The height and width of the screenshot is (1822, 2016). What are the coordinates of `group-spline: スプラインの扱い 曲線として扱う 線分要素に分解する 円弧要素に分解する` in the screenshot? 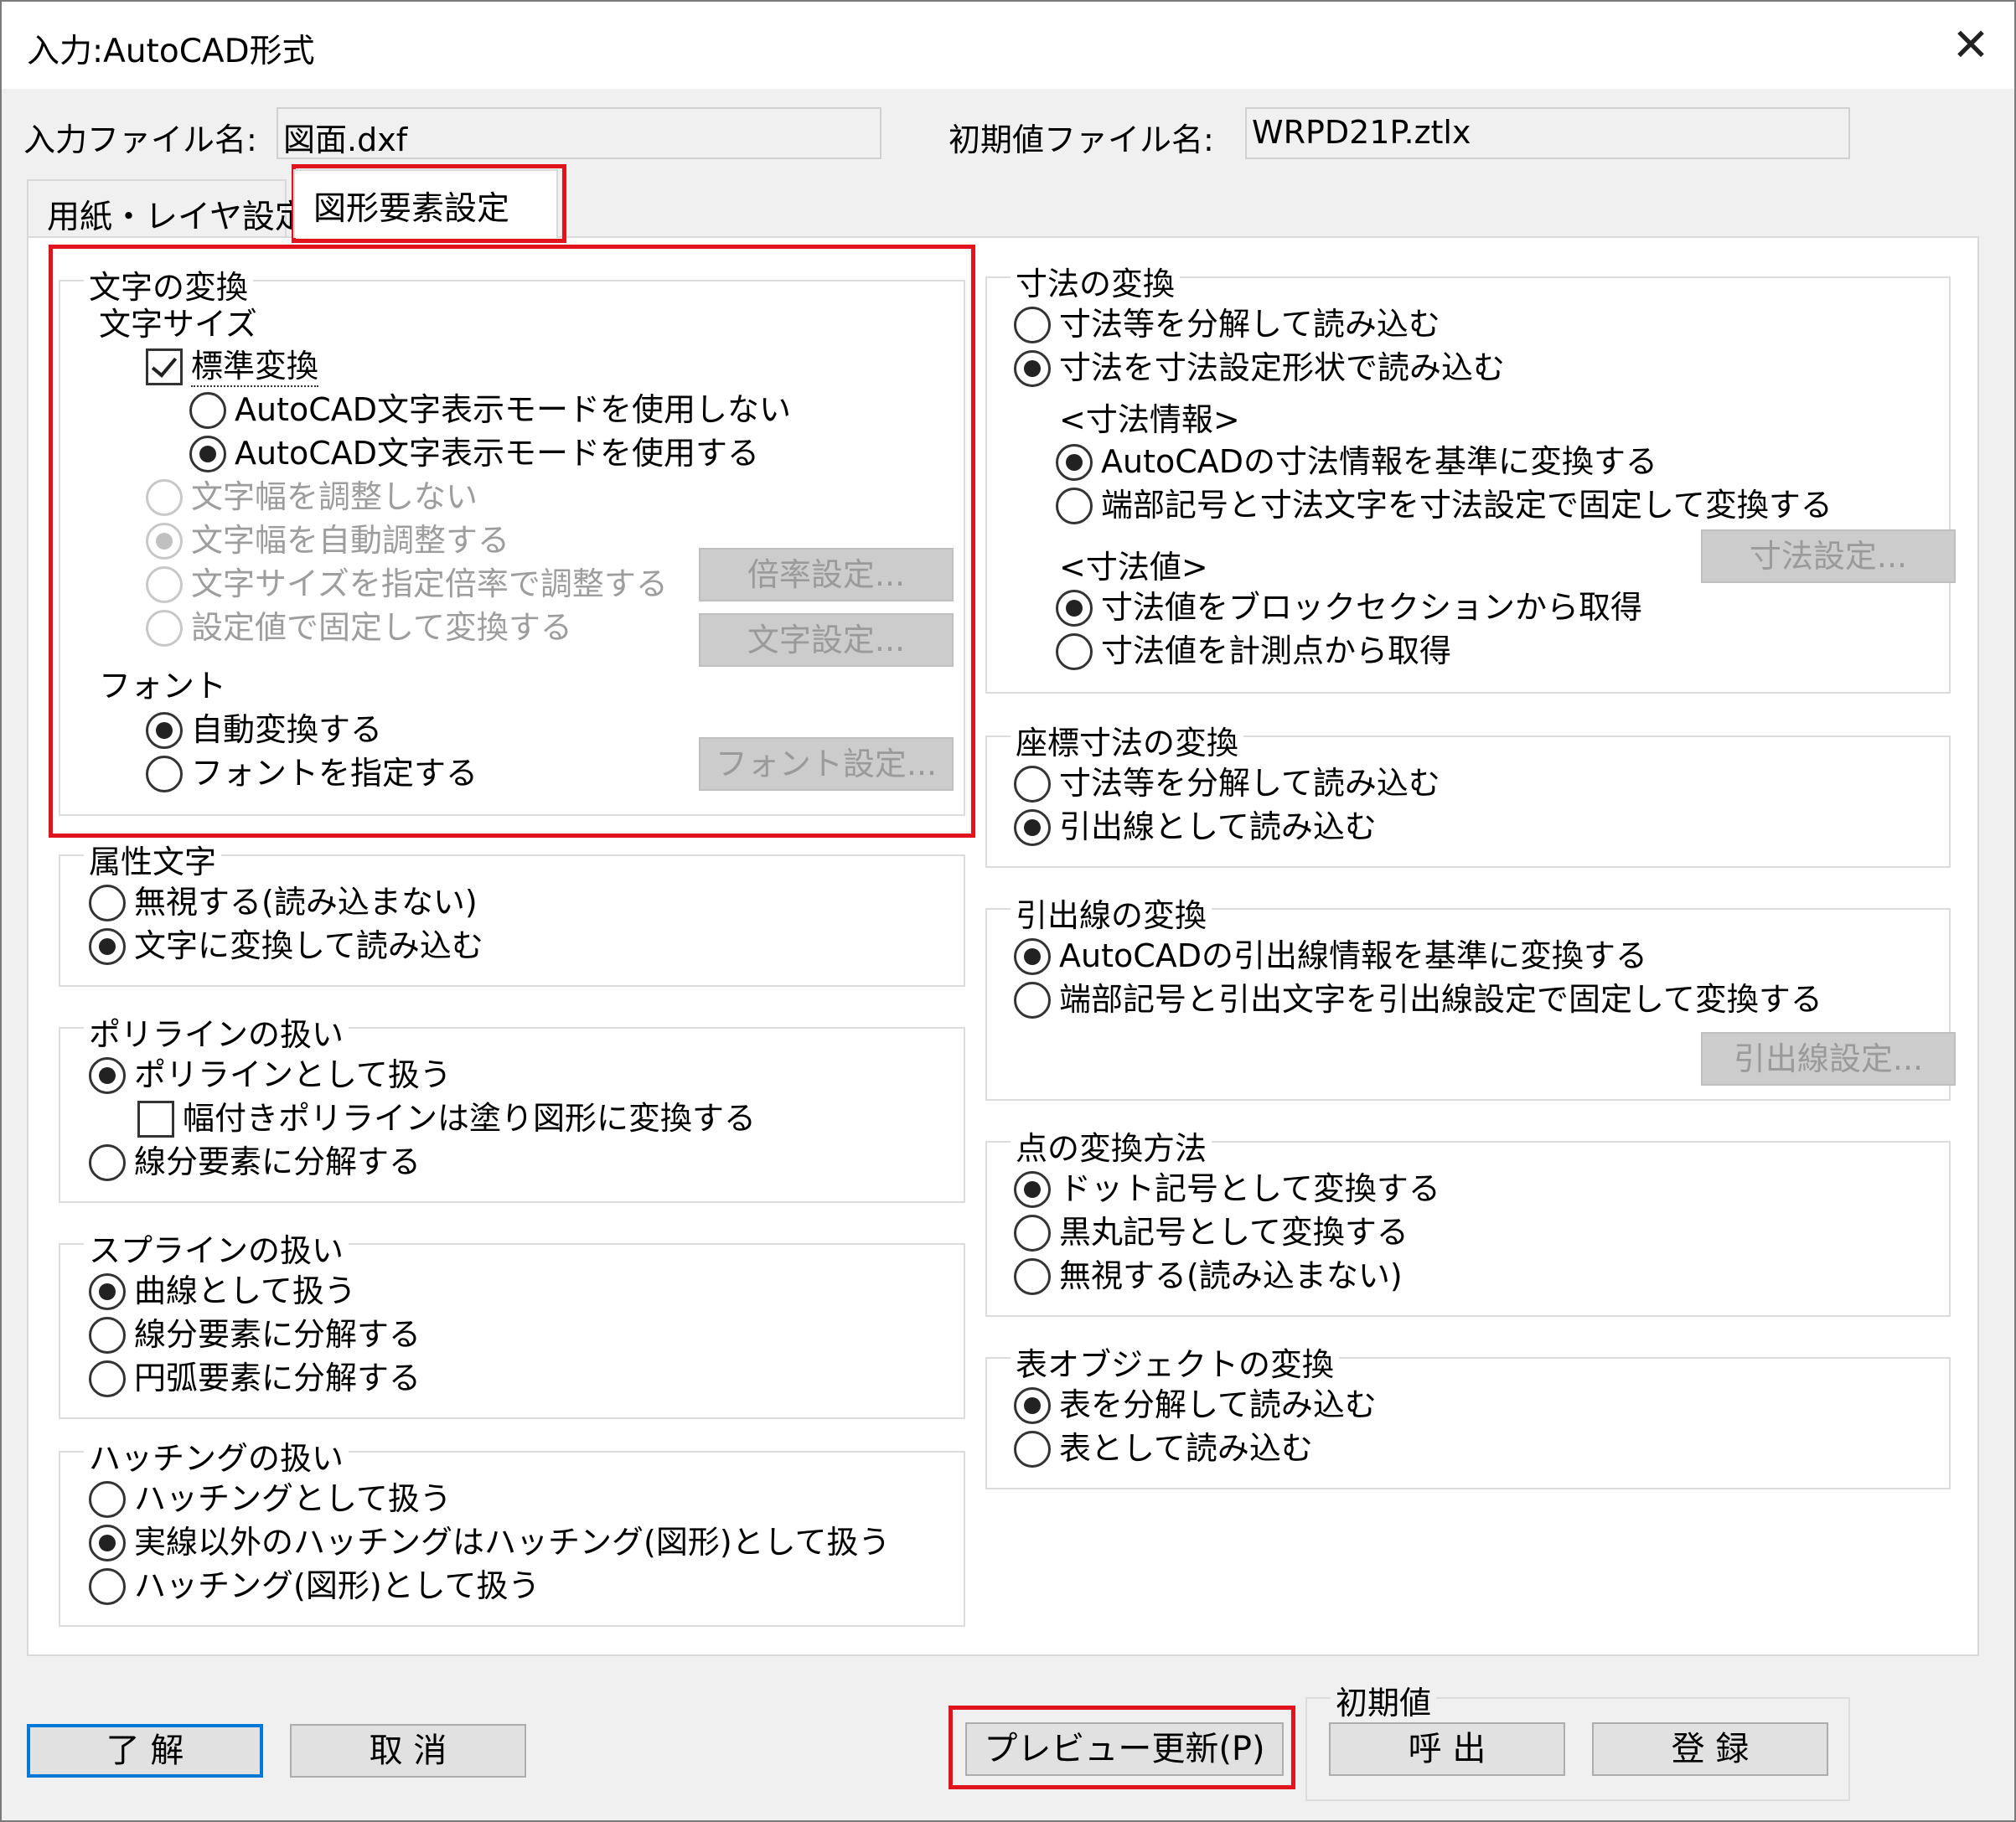 It's located at (512, 1322).